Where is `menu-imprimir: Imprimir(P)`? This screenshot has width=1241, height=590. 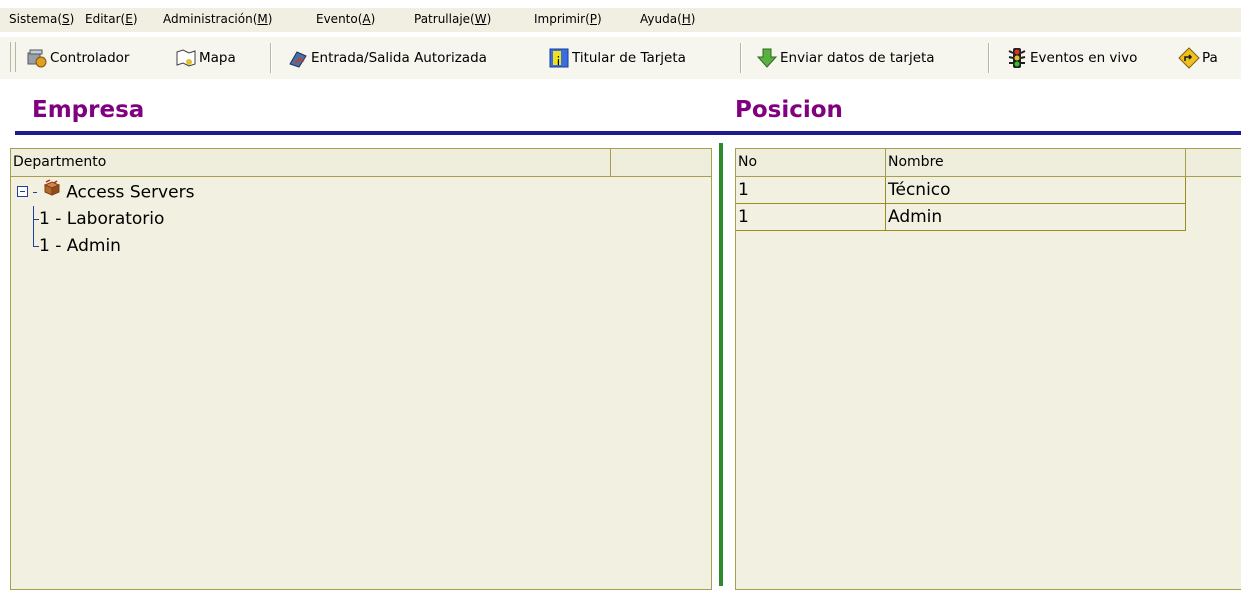 menu-imprimir: Imprimir(P) is located at coordinates (568, 19).